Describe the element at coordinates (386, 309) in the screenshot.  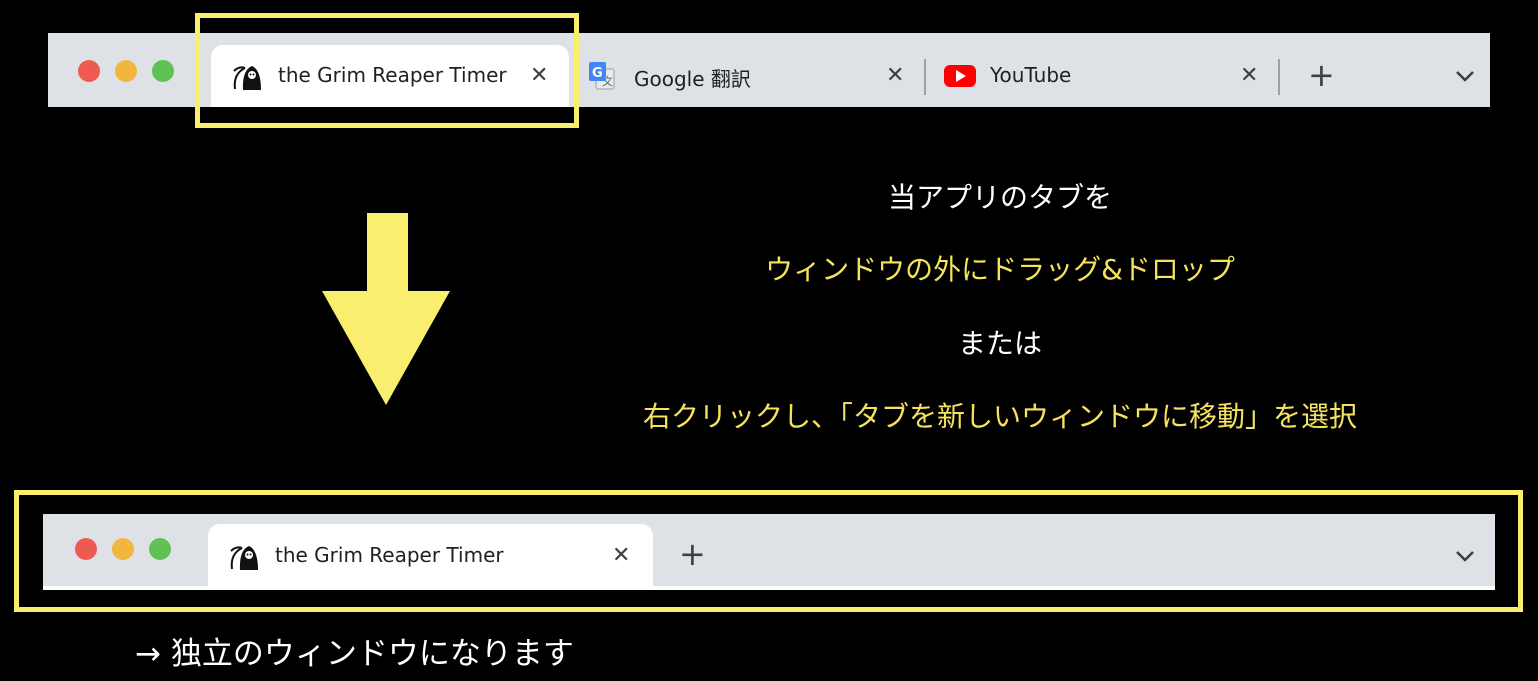
I see `down-arrow-icon` at that location.